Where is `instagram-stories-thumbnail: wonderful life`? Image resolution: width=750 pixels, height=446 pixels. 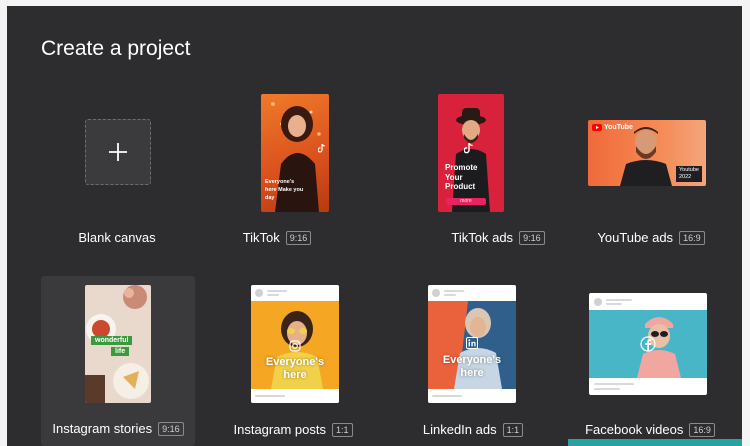 instagram-stories-thumbnail: wonderful life is located at coordinates (118, 344).